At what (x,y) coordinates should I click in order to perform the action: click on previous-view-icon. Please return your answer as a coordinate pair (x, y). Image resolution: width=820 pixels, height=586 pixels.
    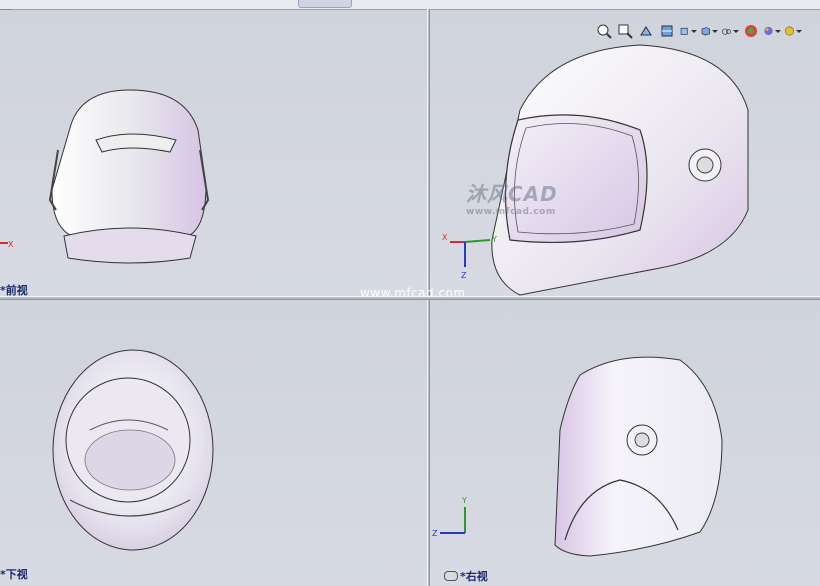
    Looking at the image, I should click on (646, 31).